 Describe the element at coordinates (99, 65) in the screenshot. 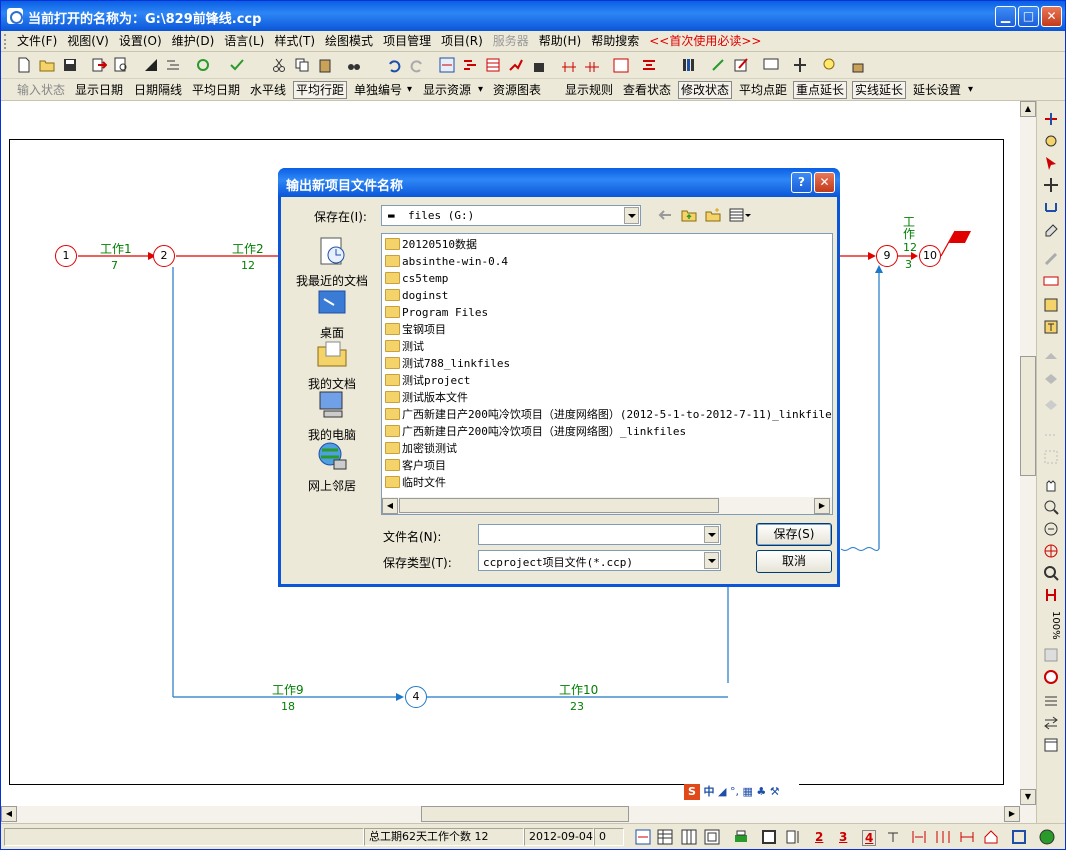

I see `export-icon` at that location.